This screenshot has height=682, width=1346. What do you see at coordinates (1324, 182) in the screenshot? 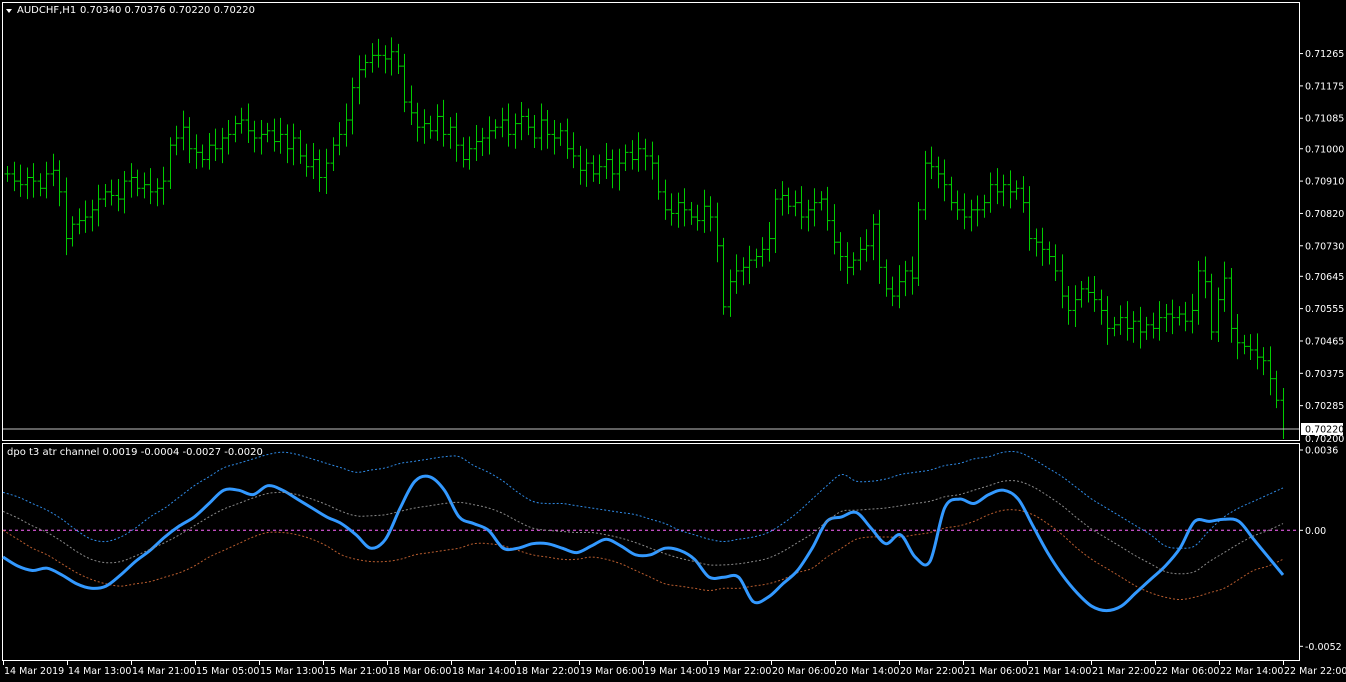
I see `price-tick-label: 0.70910` at bounding box center [1324, 182].